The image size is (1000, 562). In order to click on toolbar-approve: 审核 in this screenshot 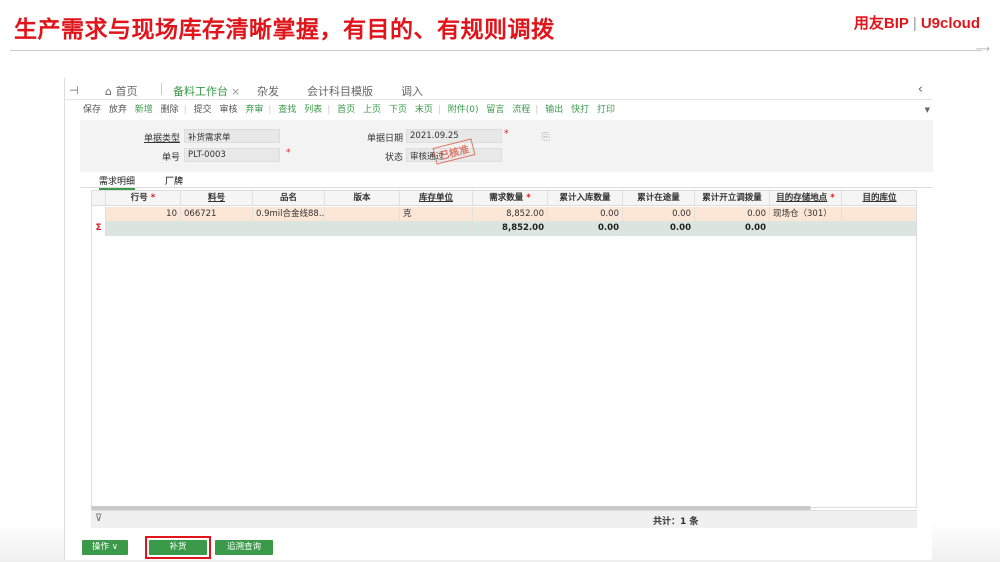, I will do `click(229, 110)`.